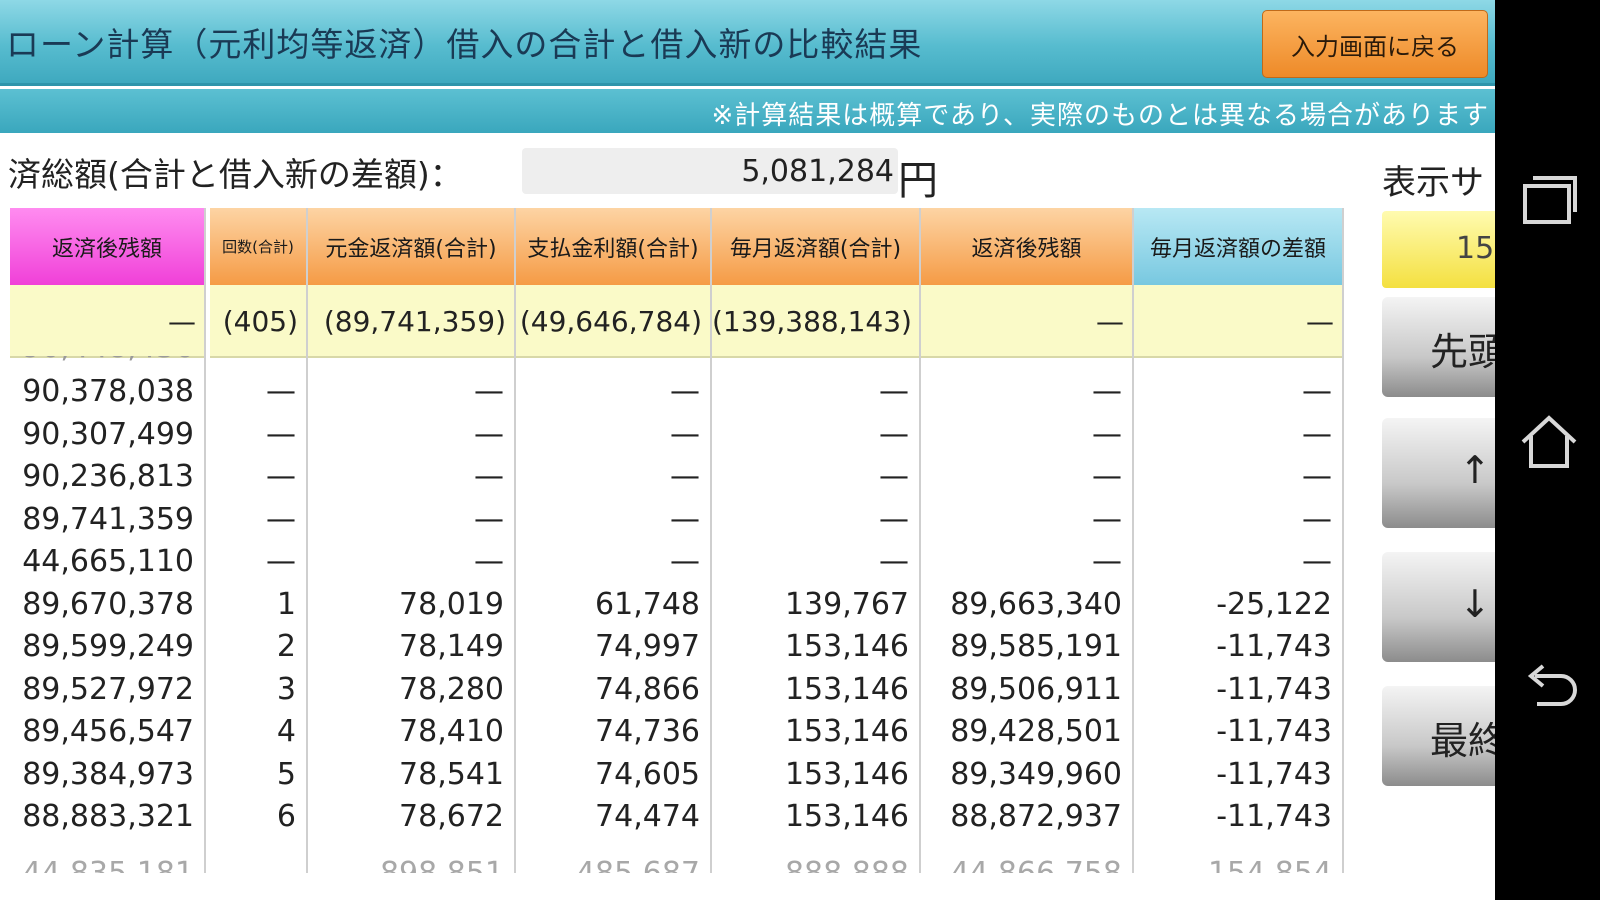 This screenshot has width=1600, height=900. What do you see at coordinates (1026, 816) in the screenshot?
I see `table-cell: 88,872,937` at bounding box center [1026, 816].